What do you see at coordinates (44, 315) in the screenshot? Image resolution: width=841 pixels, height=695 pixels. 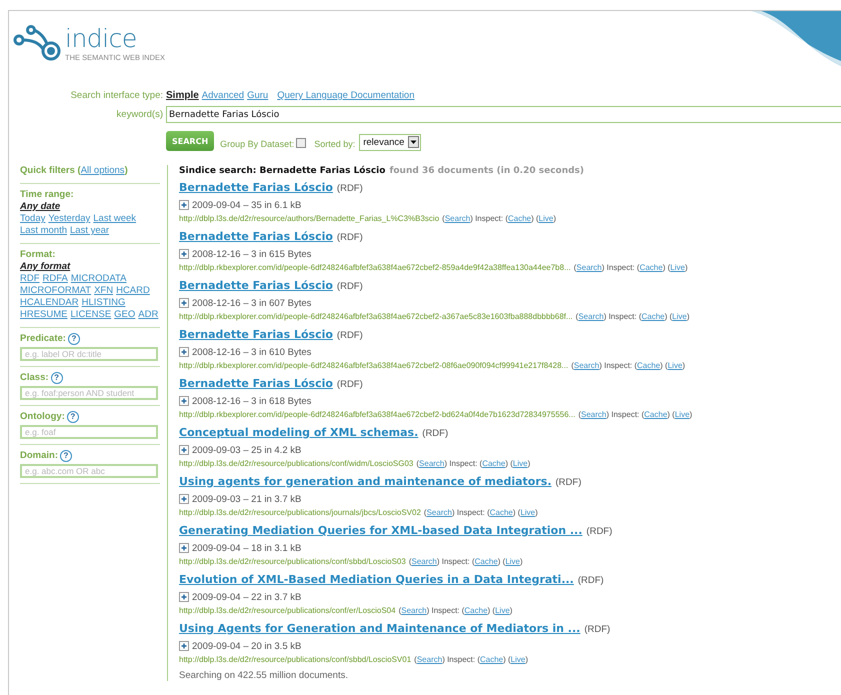 I see `filter-option-link: HRESUME` at bounding box center [44, 315].